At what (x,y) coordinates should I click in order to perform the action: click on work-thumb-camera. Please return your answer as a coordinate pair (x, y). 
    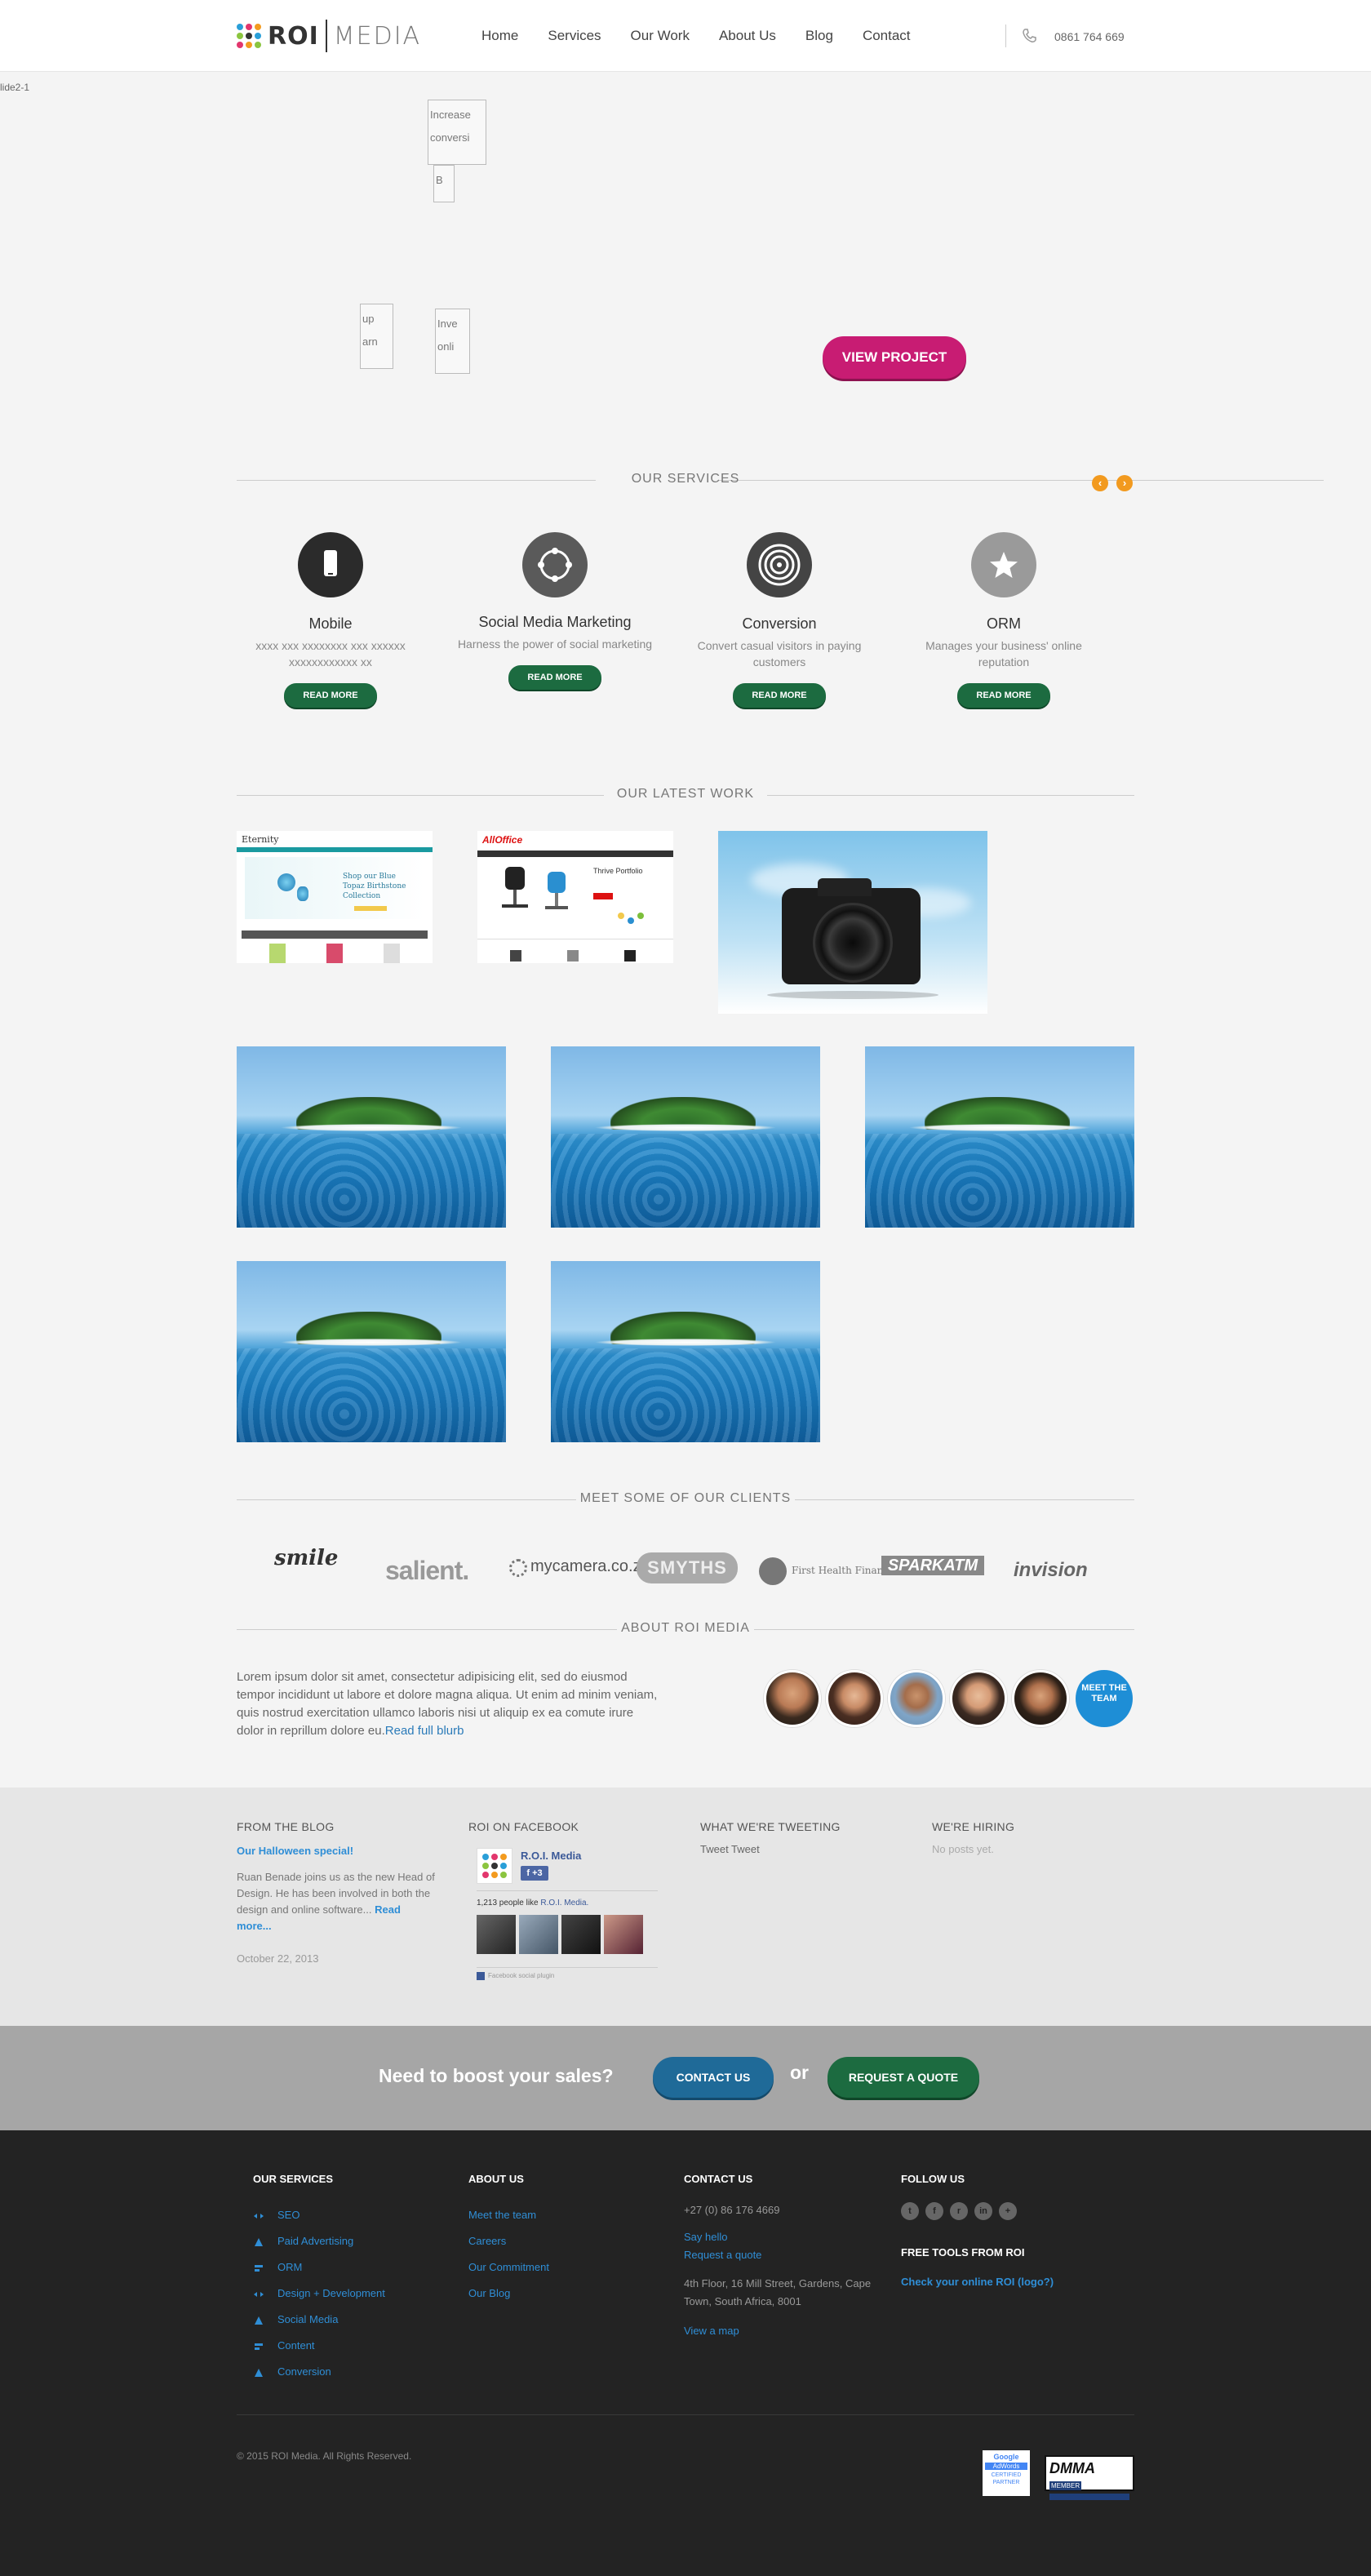
    Looking at the image, I should click on (852, 922).